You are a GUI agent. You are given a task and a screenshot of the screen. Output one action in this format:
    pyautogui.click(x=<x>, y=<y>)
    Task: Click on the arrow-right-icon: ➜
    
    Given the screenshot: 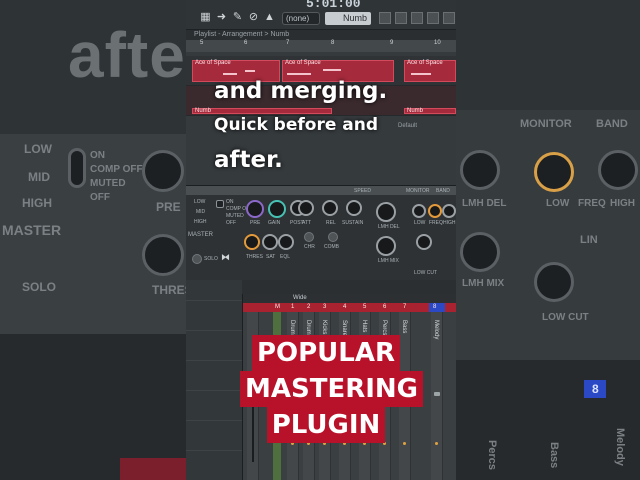 What is the action you would take?
    pyautogui.click(x=221, y=17)
    